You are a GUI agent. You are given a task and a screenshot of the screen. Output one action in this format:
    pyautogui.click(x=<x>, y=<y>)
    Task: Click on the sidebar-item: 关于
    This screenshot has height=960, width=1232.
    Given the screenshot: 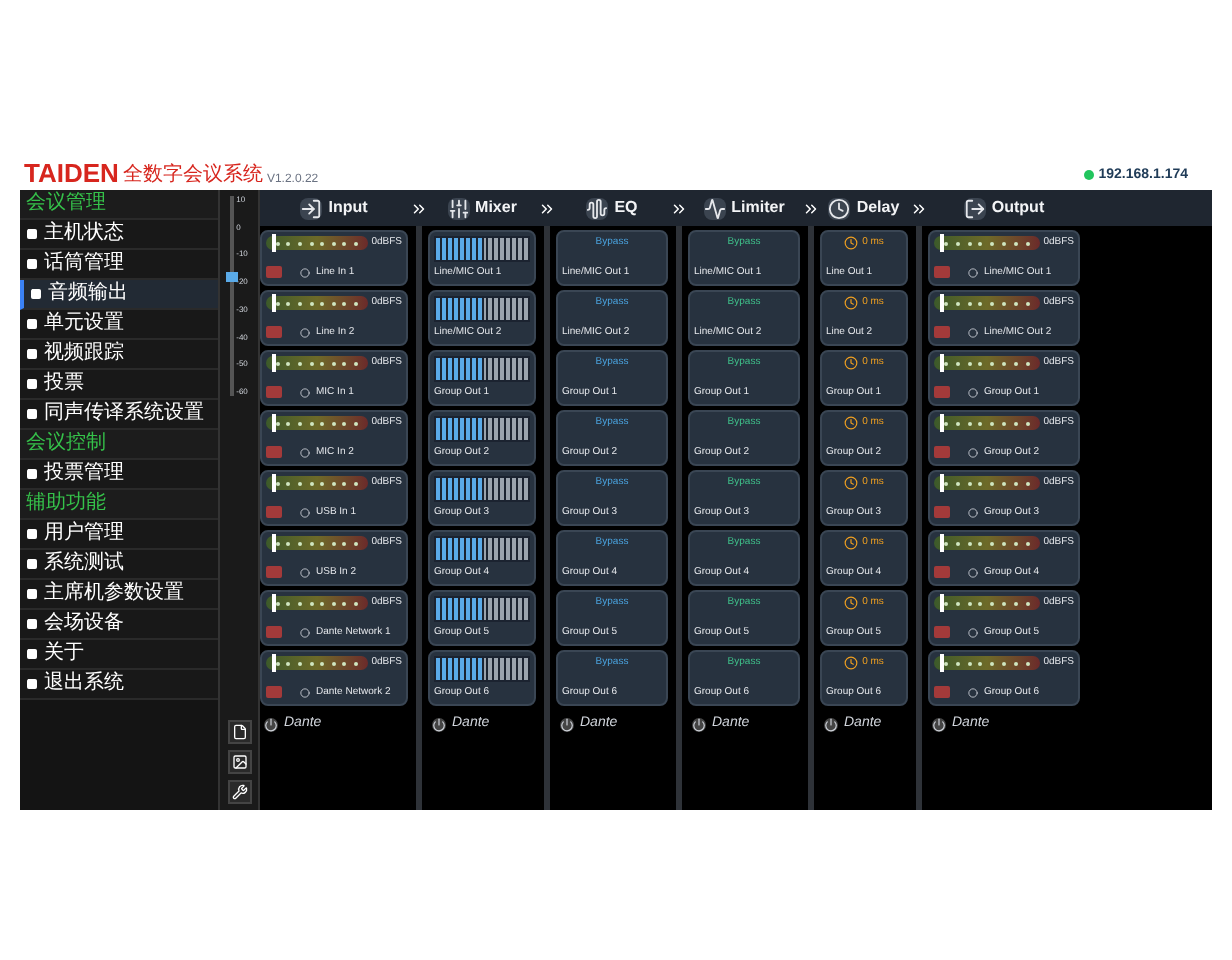 What is the action you would take?
    pyautogui.click(x=119, y=655)
    